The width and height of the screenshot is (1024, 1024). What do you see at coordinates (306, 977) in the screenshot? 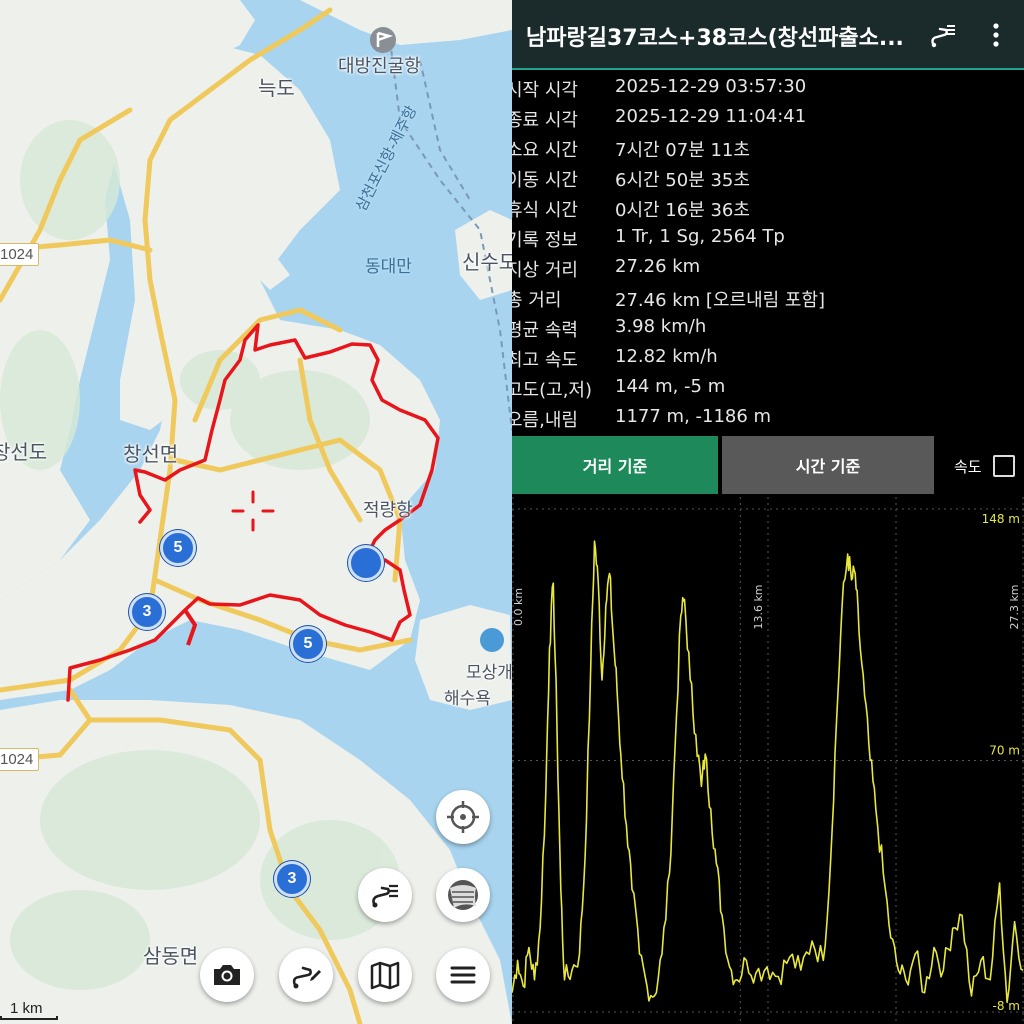
I see `track-edit-icon` at bounding box center [306, 977].